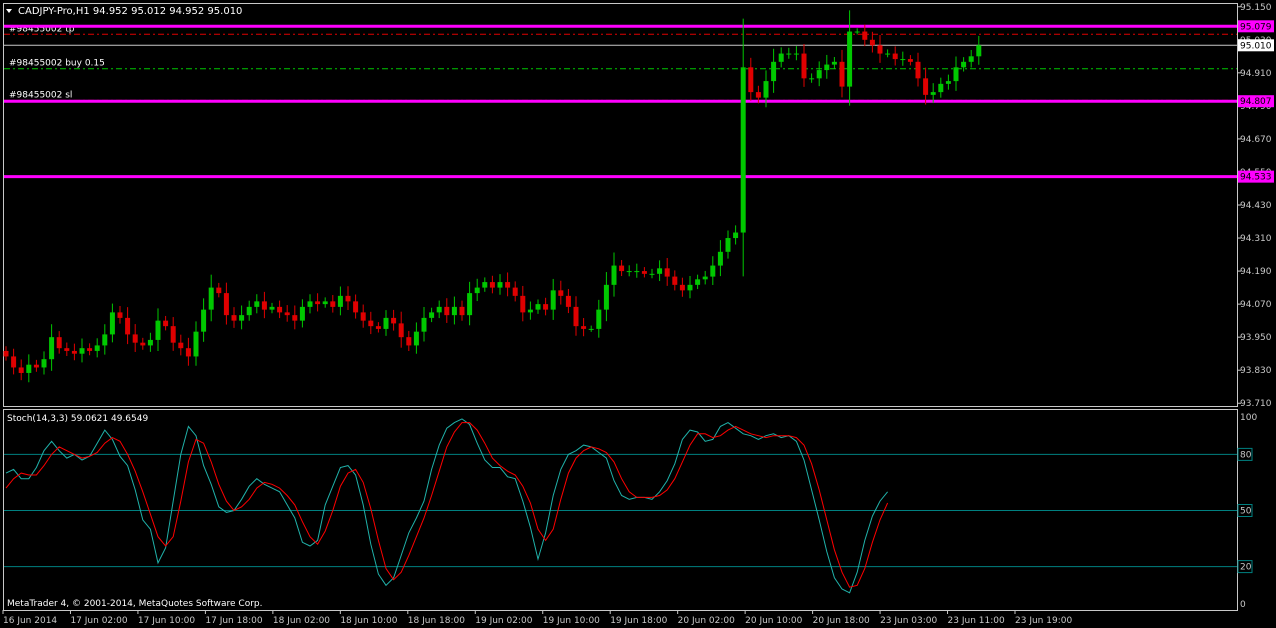 The height and width of the screenshot is (628, 1276). I want to click on price-tick-label: 93.950, so click(1256, 338).